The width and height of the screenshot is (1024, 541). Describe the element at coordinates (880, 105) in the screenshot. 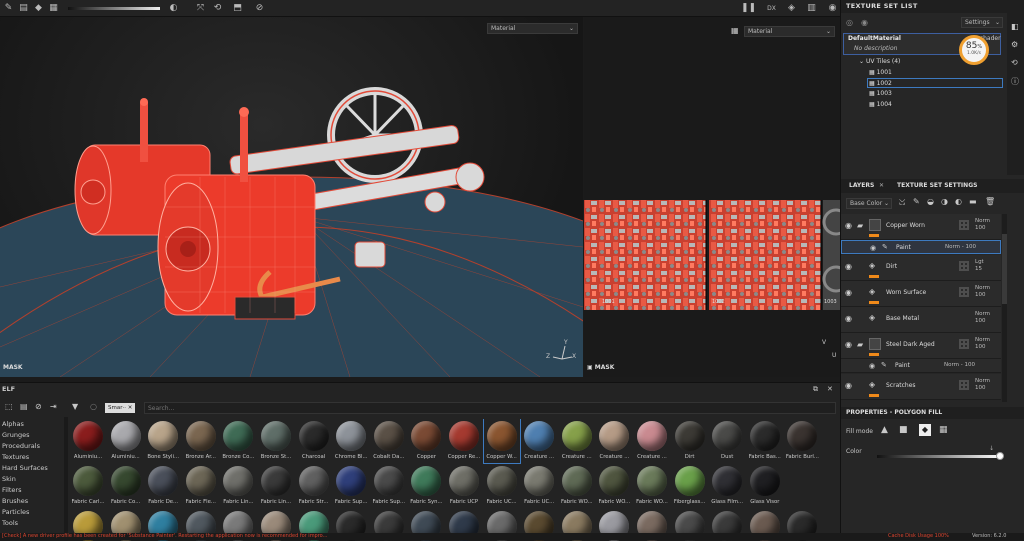

I see `uv-tile-item: ▦ 1004` at that location.